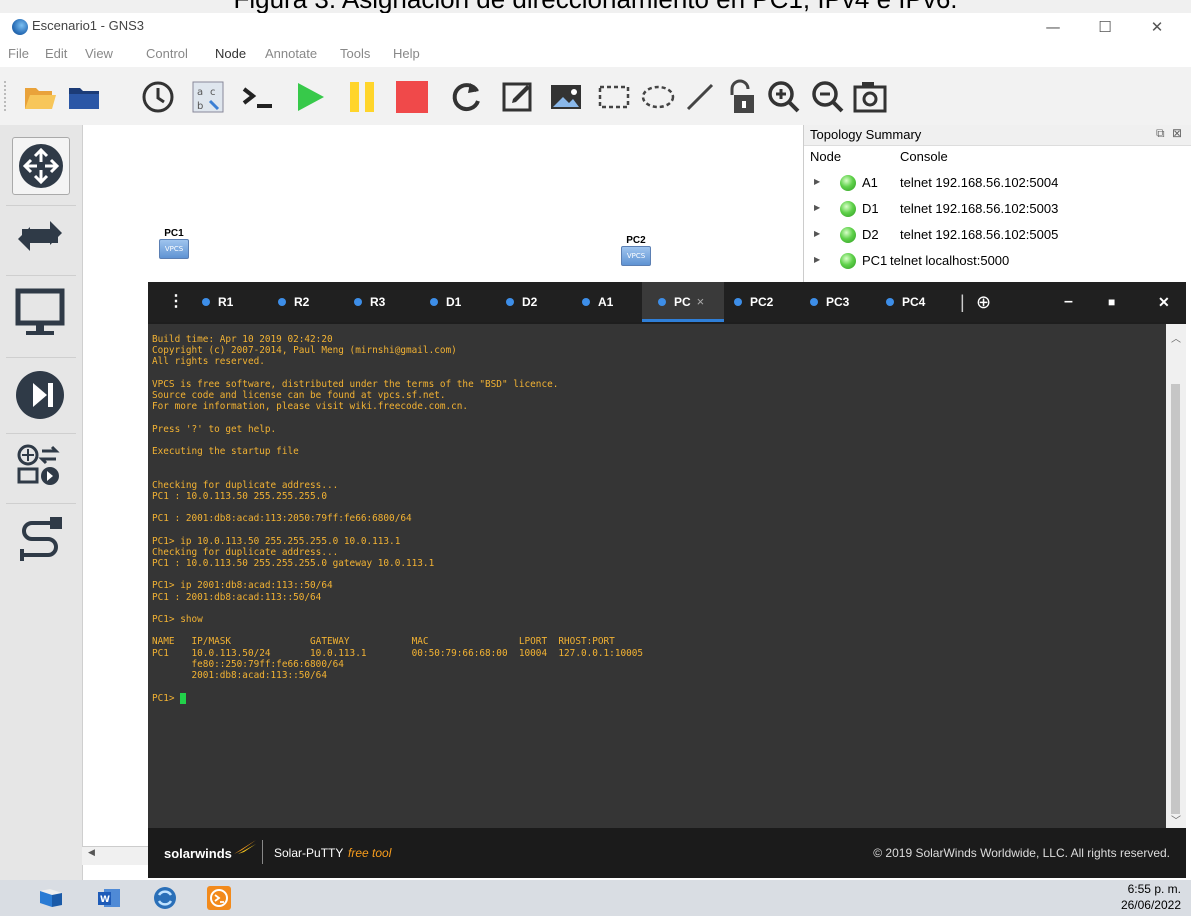 This screenshot has height=916, width=1191. What do you see at coordinates (109, 898) in the screenshot?
I see `word-icon: W` at bounding box center [109, 898].